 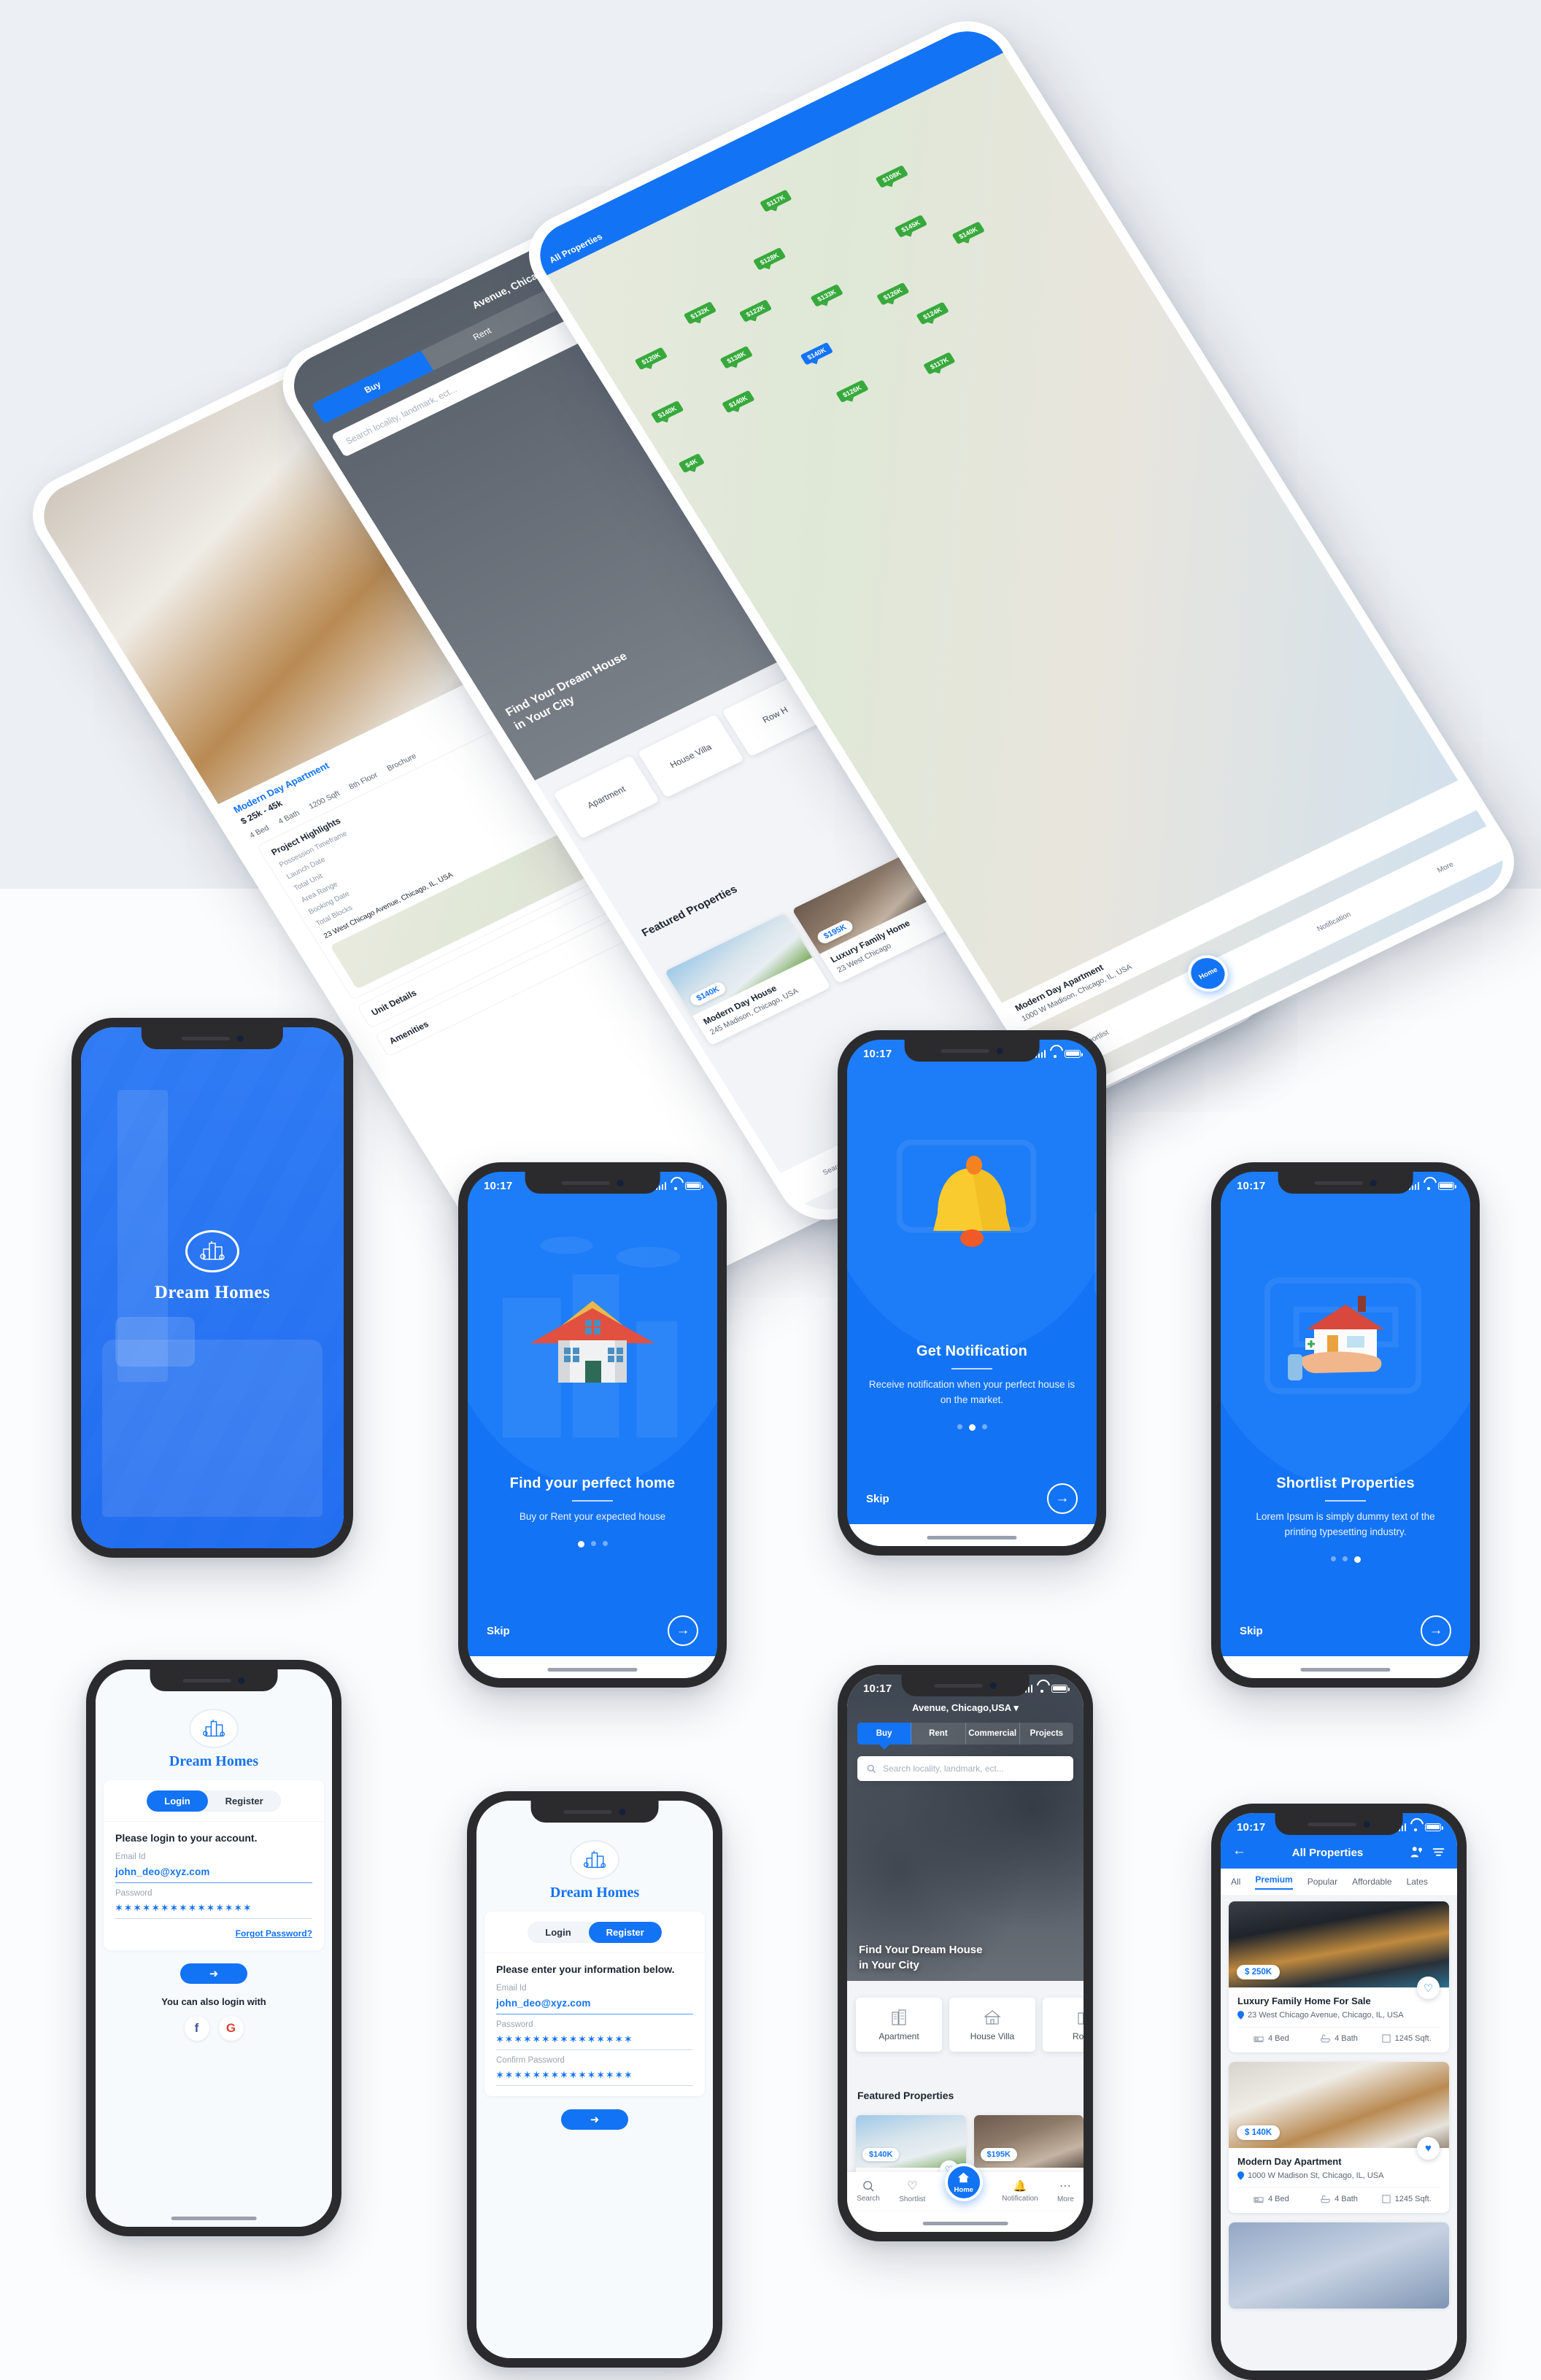 I want to click on confirm-password-value: ✶✶✶✶✶✶✶✶✶✶✶✶✶✶✶, so click(x=594, y=2077).